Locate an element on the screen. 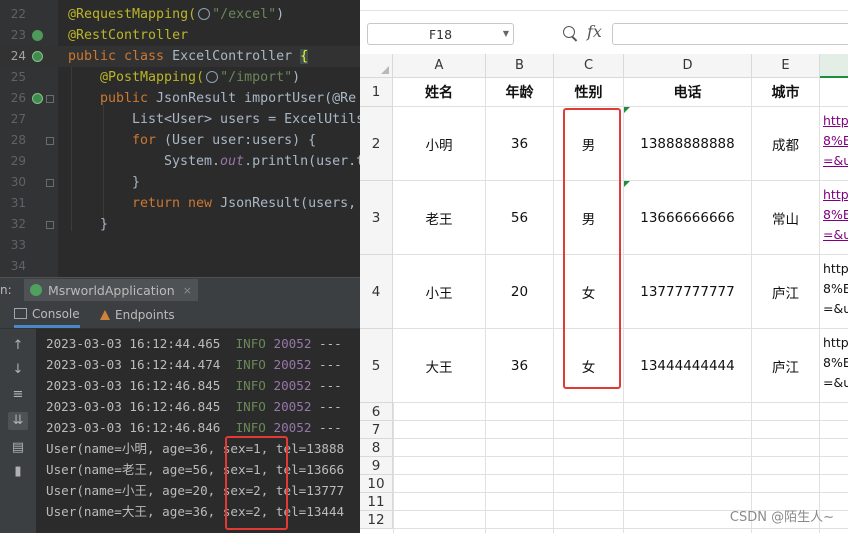  user-output-line: User(name=大王, age=36, sex=2, tel=13444 is located at coordinates (195, 511).